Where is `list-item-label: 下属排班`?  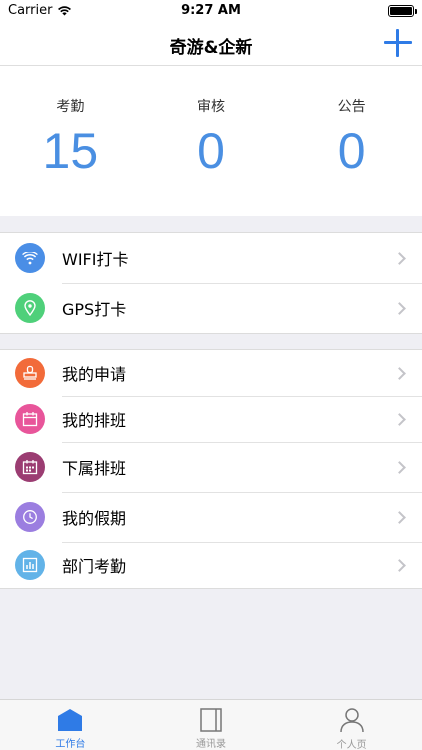 list-item-label: 下属排班 is located at coordinates (94, 468).